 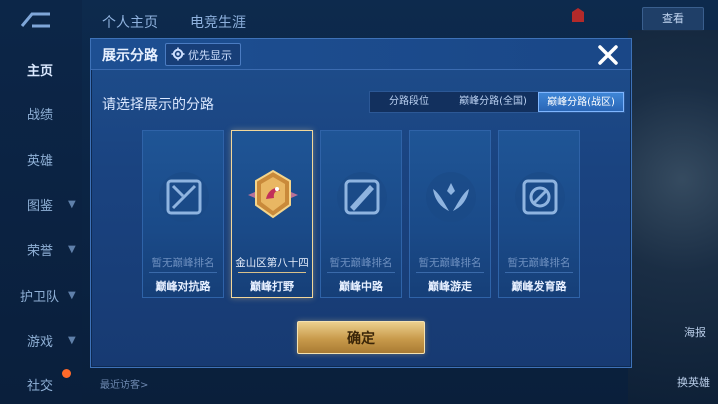 I want to click on sidebar-item-codex: 图鉴 ▼, so click(x=41, y=204).